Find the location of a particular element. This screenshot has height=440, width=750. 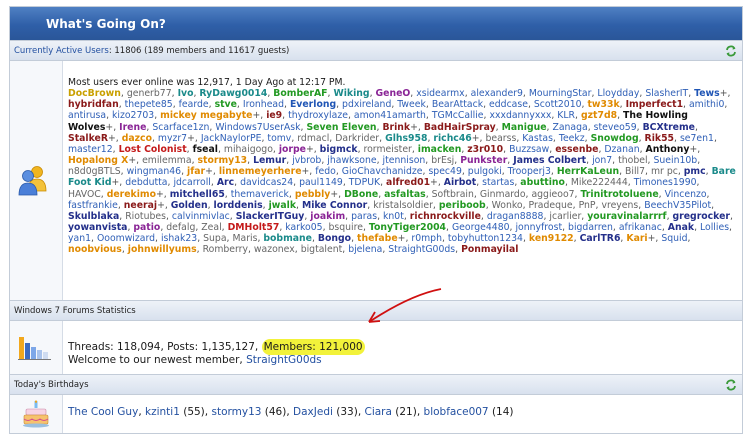

user-link: Snowdog is located at coordinates (615, 138).